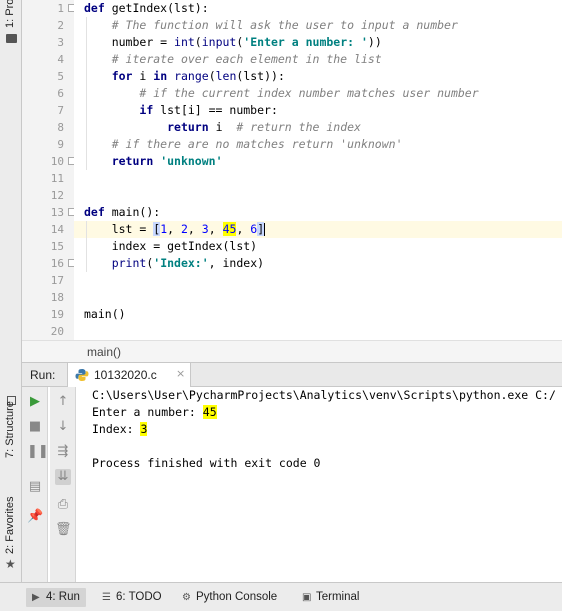 Image resolution: width=562 pixels, height=611 pixels. Describe the element at coordinates (246, 59) in the screenshot. I see `code-line-4: # iterate over each element in the list` at that location.